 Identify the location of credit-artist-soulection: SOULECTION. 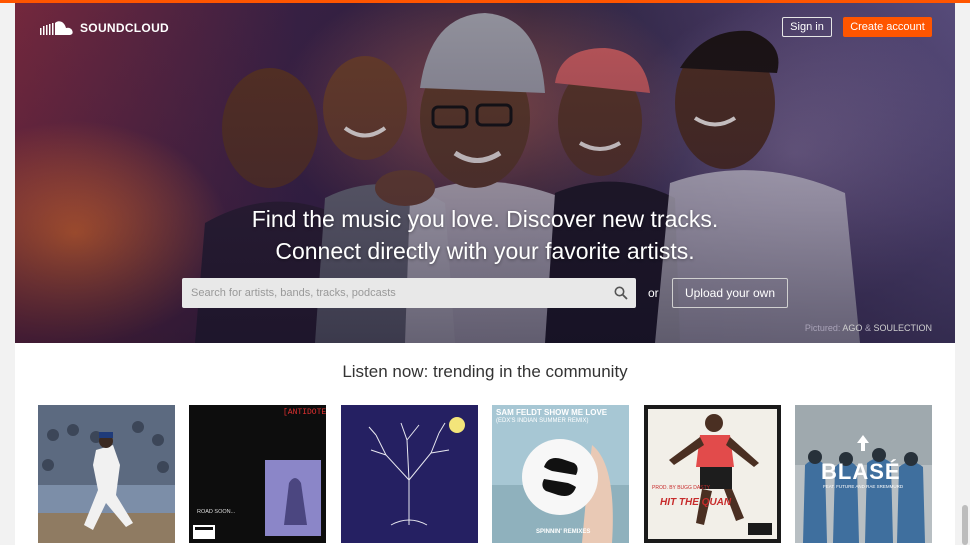
(902, 328).